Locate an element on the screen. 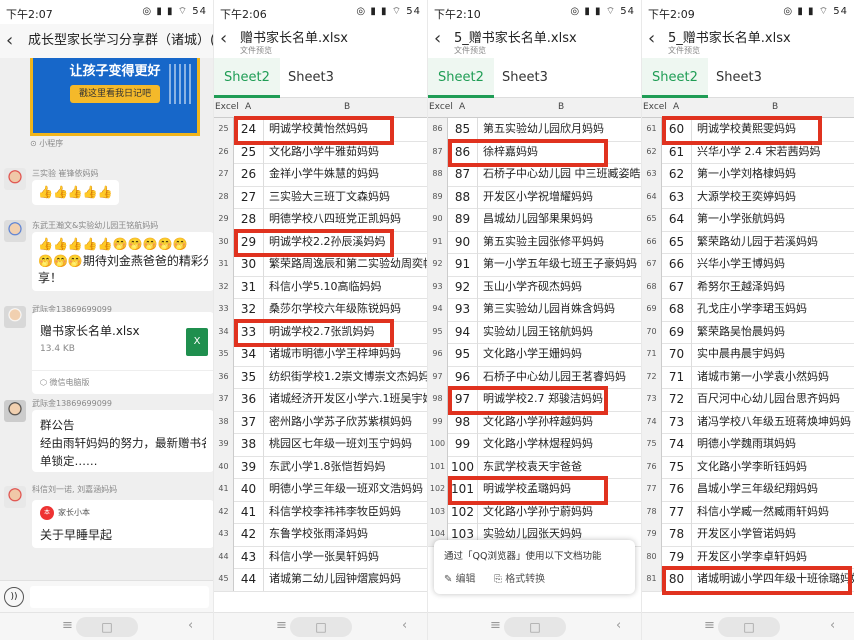  cell-b: 文化路小学林煜程妈妈 is located at coordinates (559, 444).